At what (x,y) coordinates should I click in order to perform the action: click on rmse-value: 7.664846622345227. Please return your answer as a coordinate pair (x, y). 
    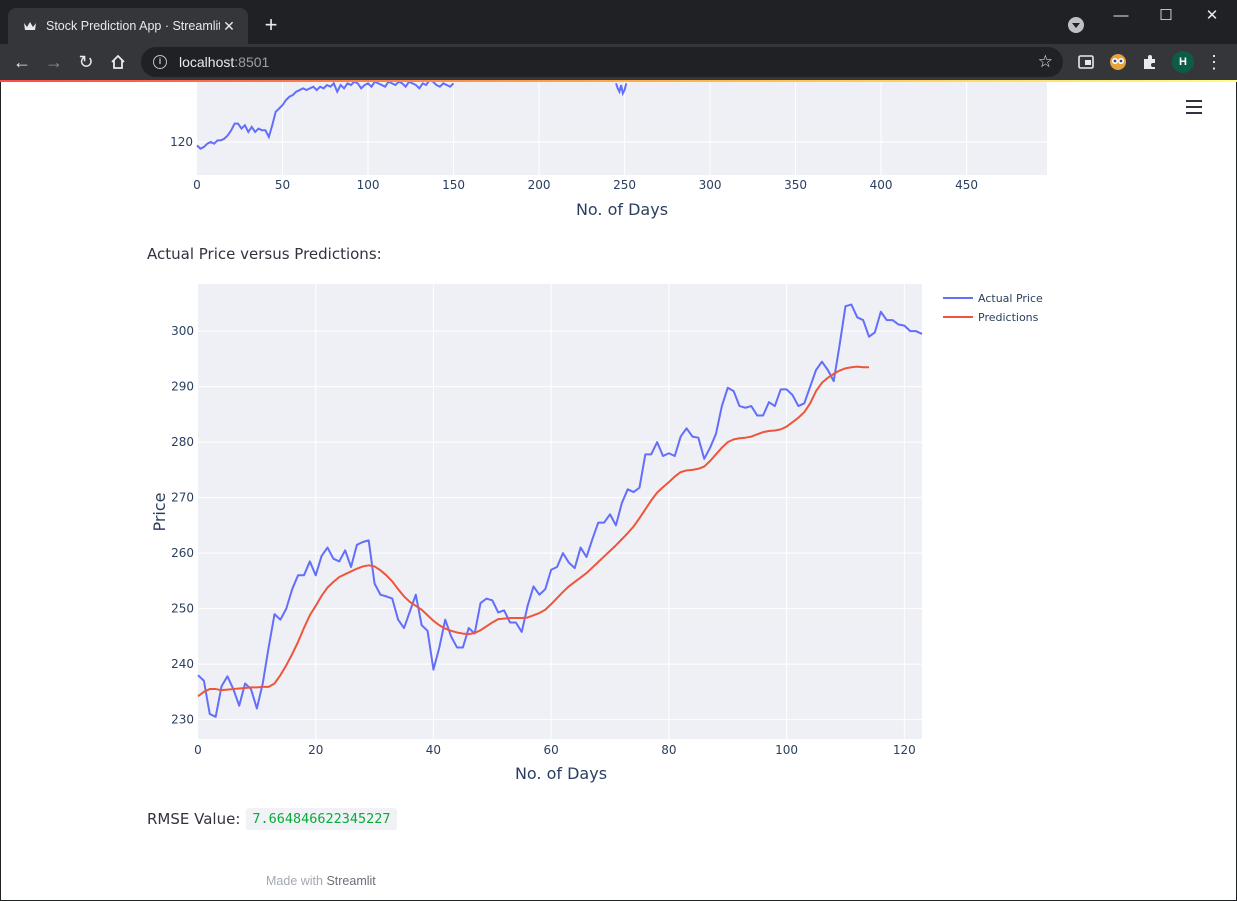
    Looking at the image, I should click on (321, 819).